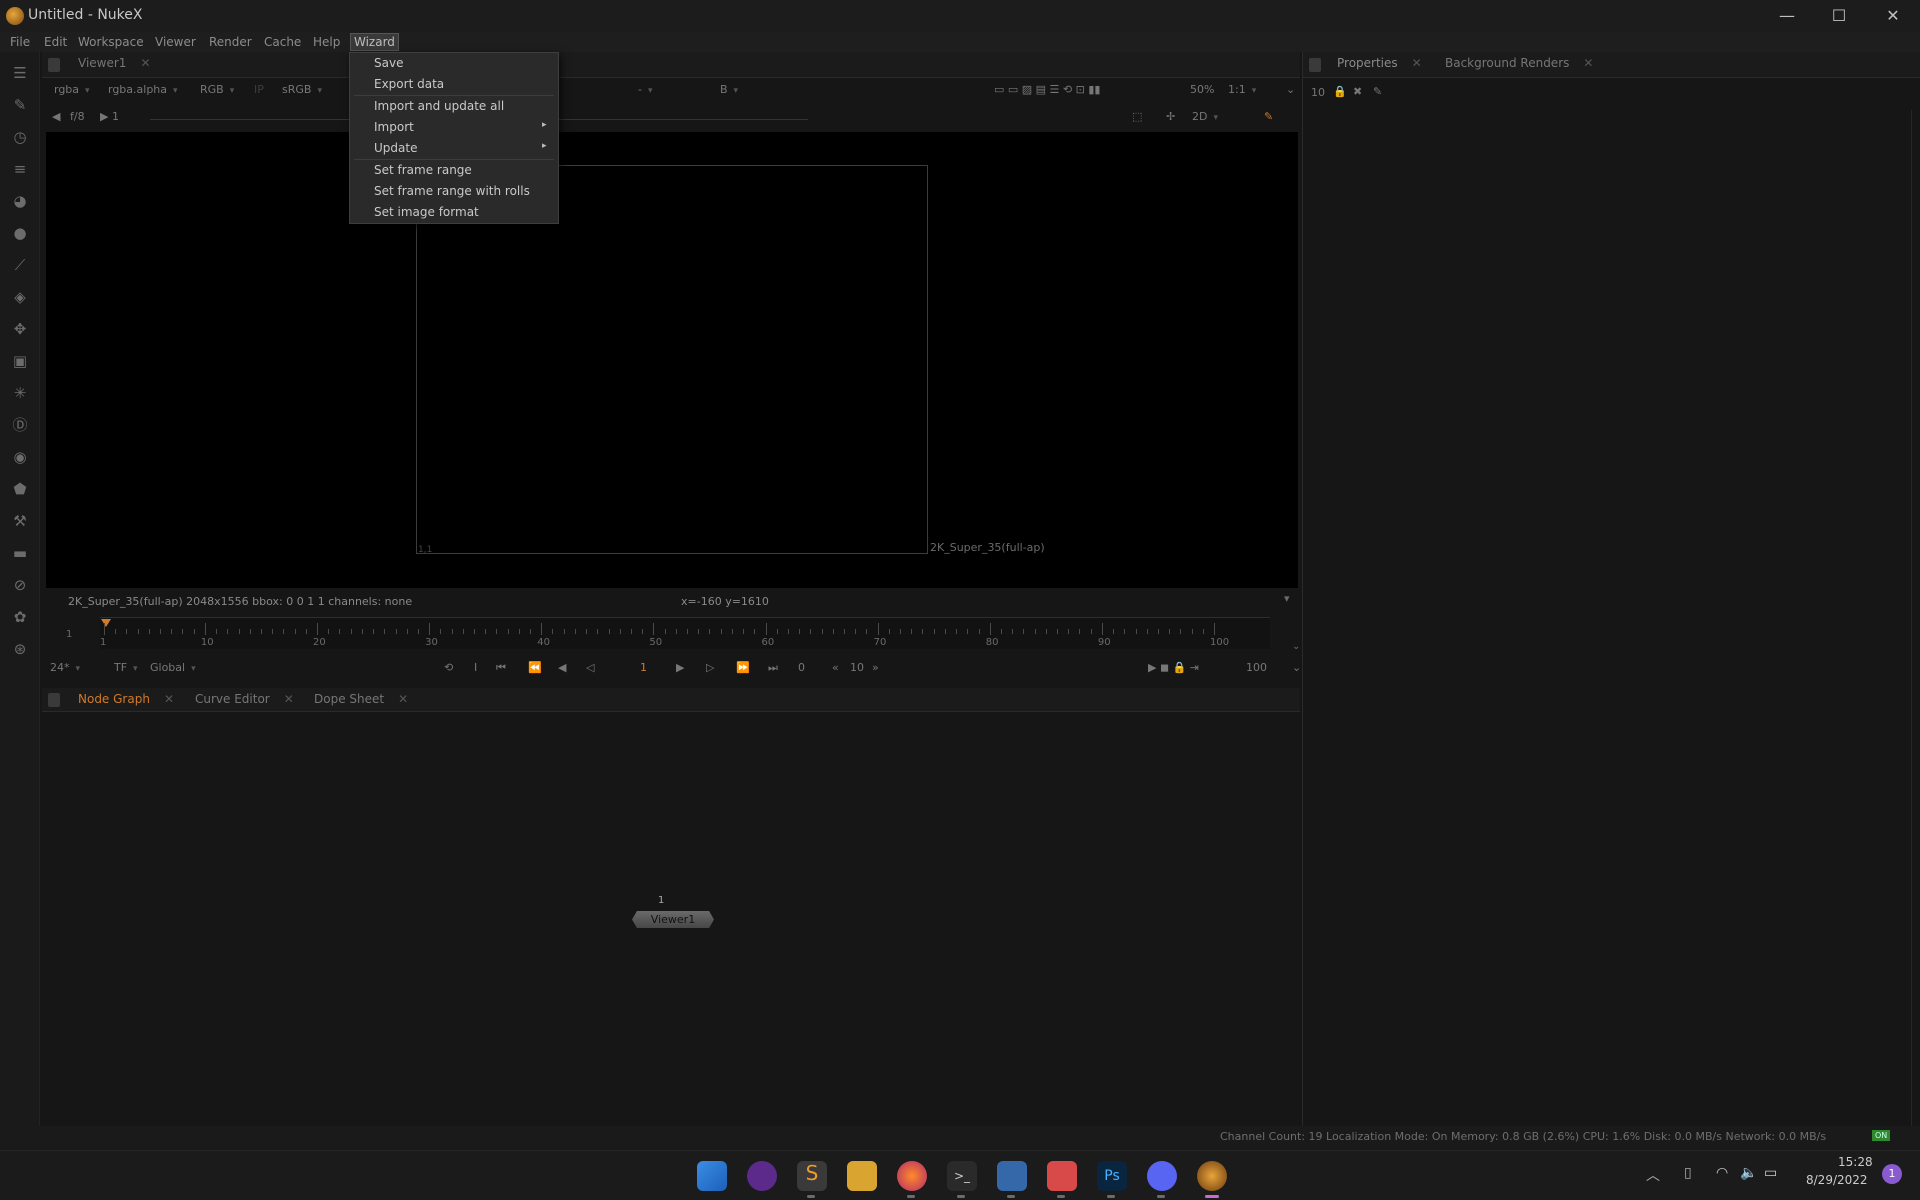 The width and height of the screenshot is (1920, 1200). What do you see at coordinates (111, 42) in the screenshot?
I see `menu-workspace: Workspace` at bounding box center [111, 42].